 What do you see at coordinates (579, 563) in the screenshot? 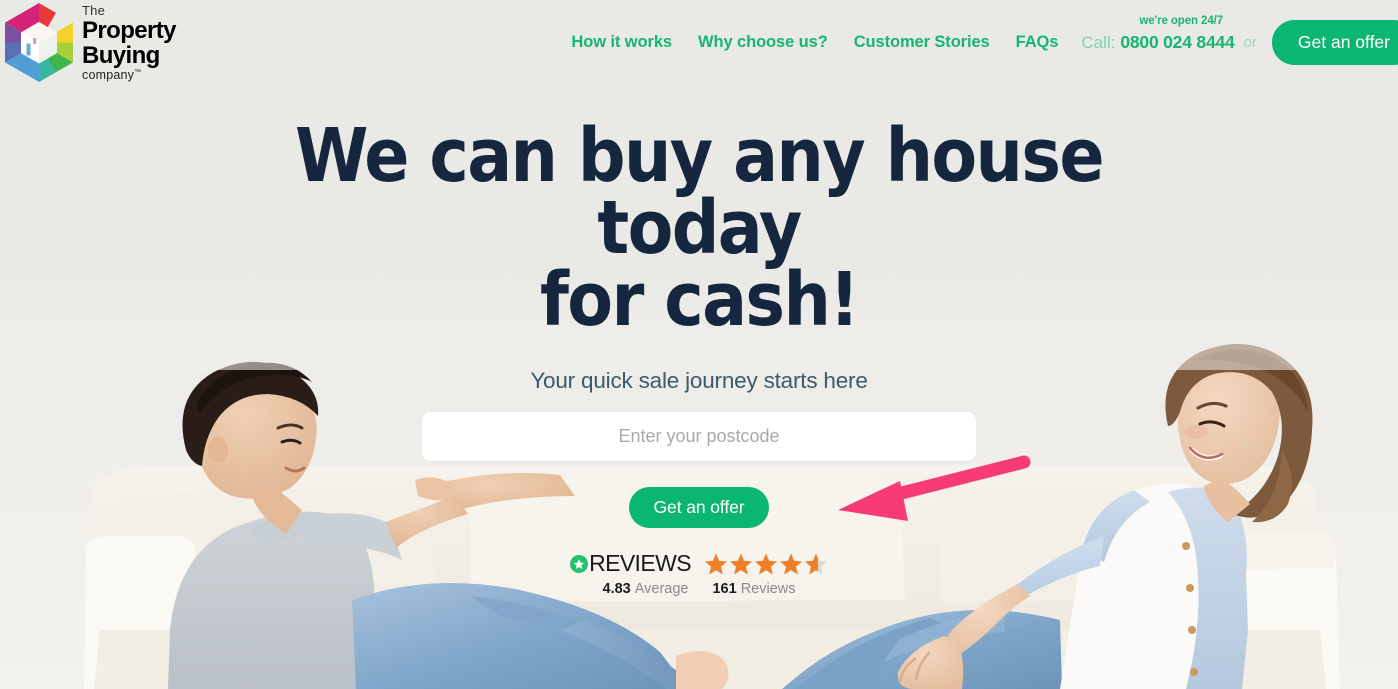
I see `reviews-io-star-badge-icon` at bounding box center [579, 563].